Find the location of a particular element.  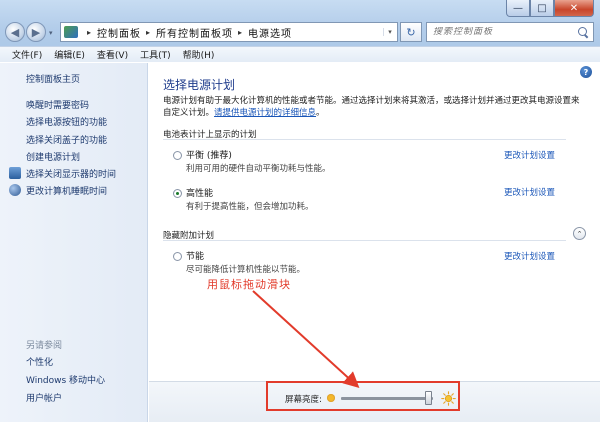

breadcrumb-all-items: 所有控制面板项 is located at coordinates (194, 32).